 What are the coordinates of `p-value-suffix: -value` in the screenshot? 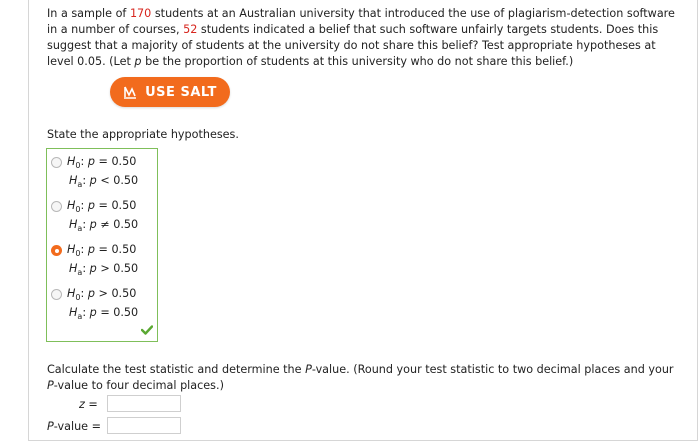 It's located at (71, 426).